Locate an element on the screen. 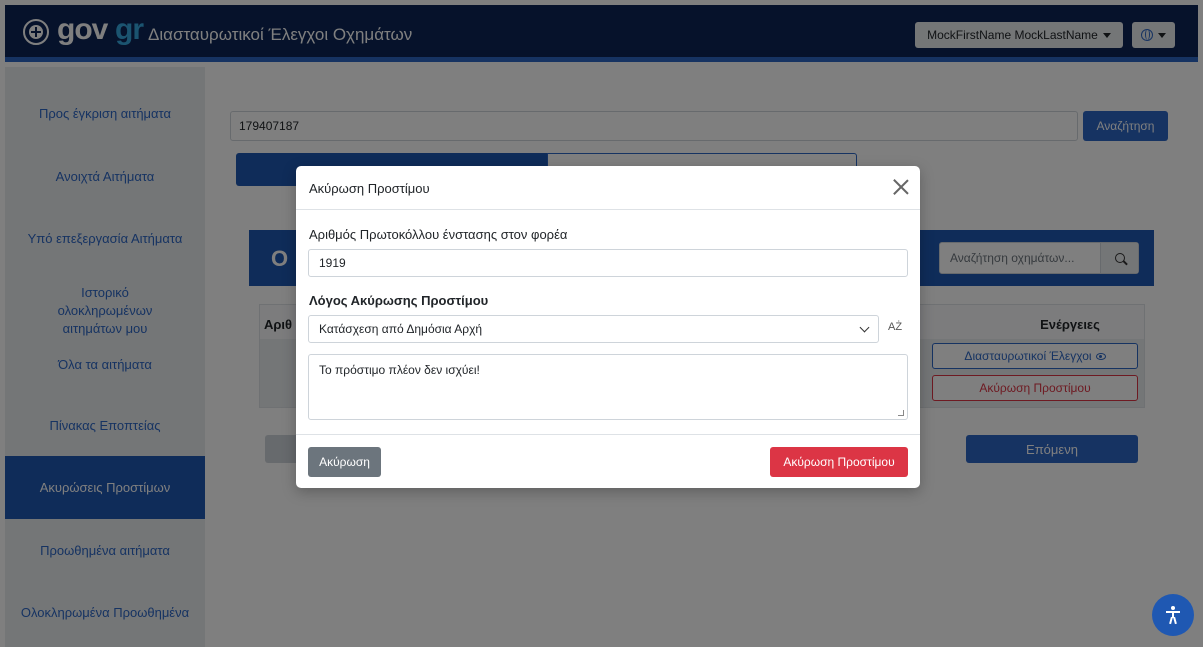 The image size is (1203, 647). accessibility-icon is located at coordinates (1173, 615).